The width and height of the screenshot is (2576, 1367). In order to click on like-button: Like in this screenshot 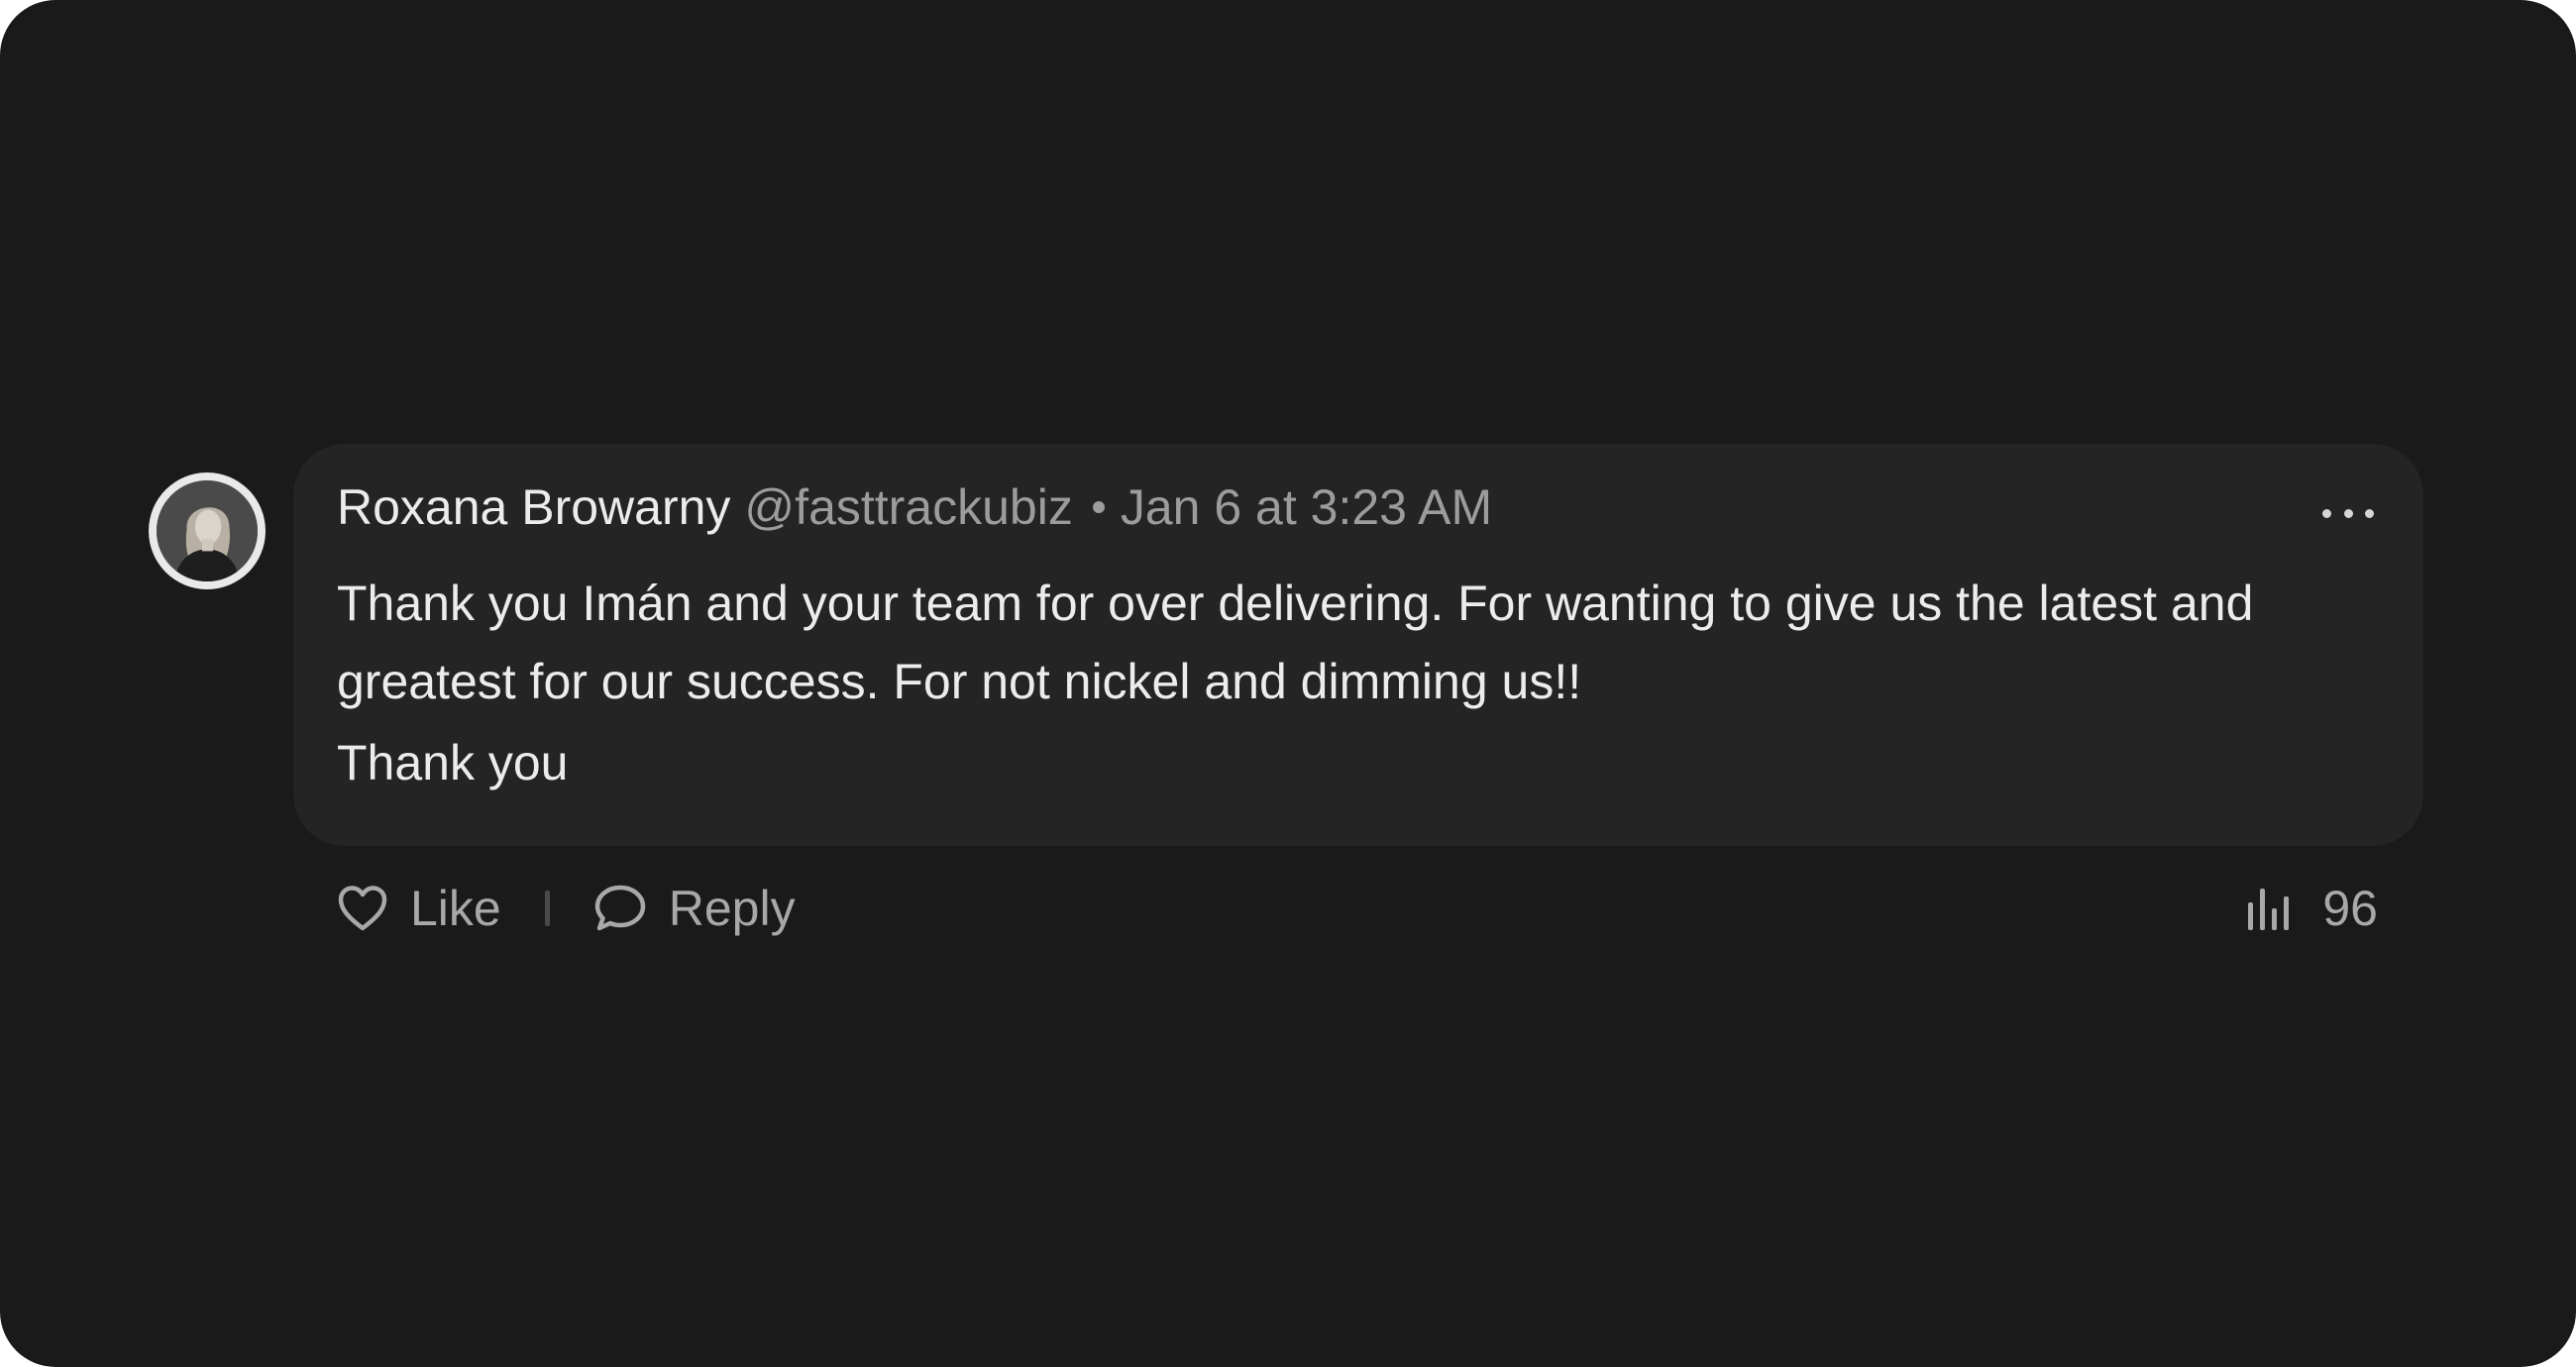, I will do `click(419, 908)`.